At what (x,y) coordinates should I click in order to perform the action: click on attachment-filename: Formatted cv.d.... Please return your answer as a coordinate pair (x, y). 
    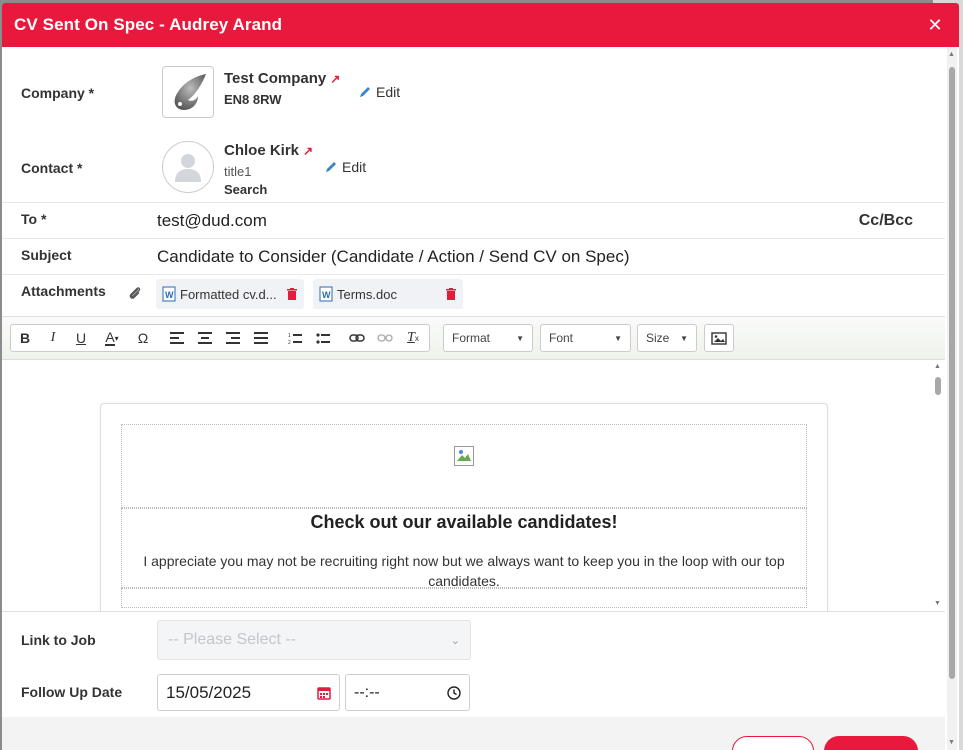
    Looking at the image, I should click on (228, 294).